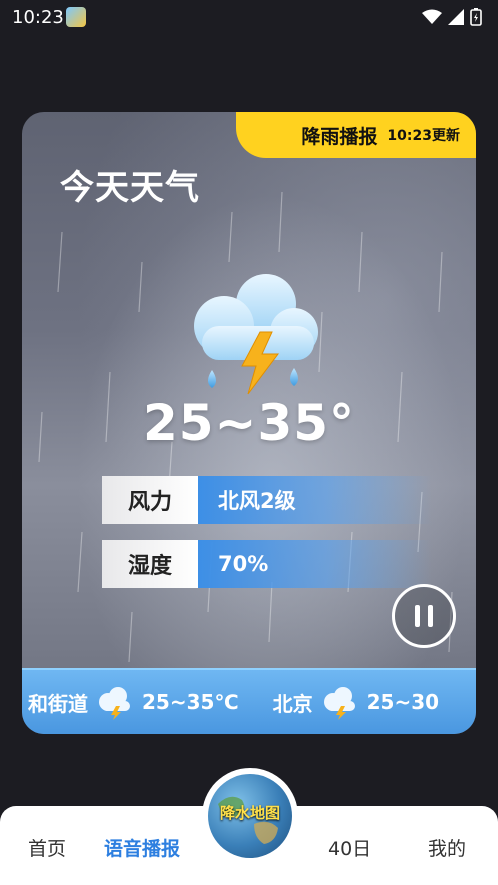  I want to click on globe-icon: 降水地图, so click(250, 816).